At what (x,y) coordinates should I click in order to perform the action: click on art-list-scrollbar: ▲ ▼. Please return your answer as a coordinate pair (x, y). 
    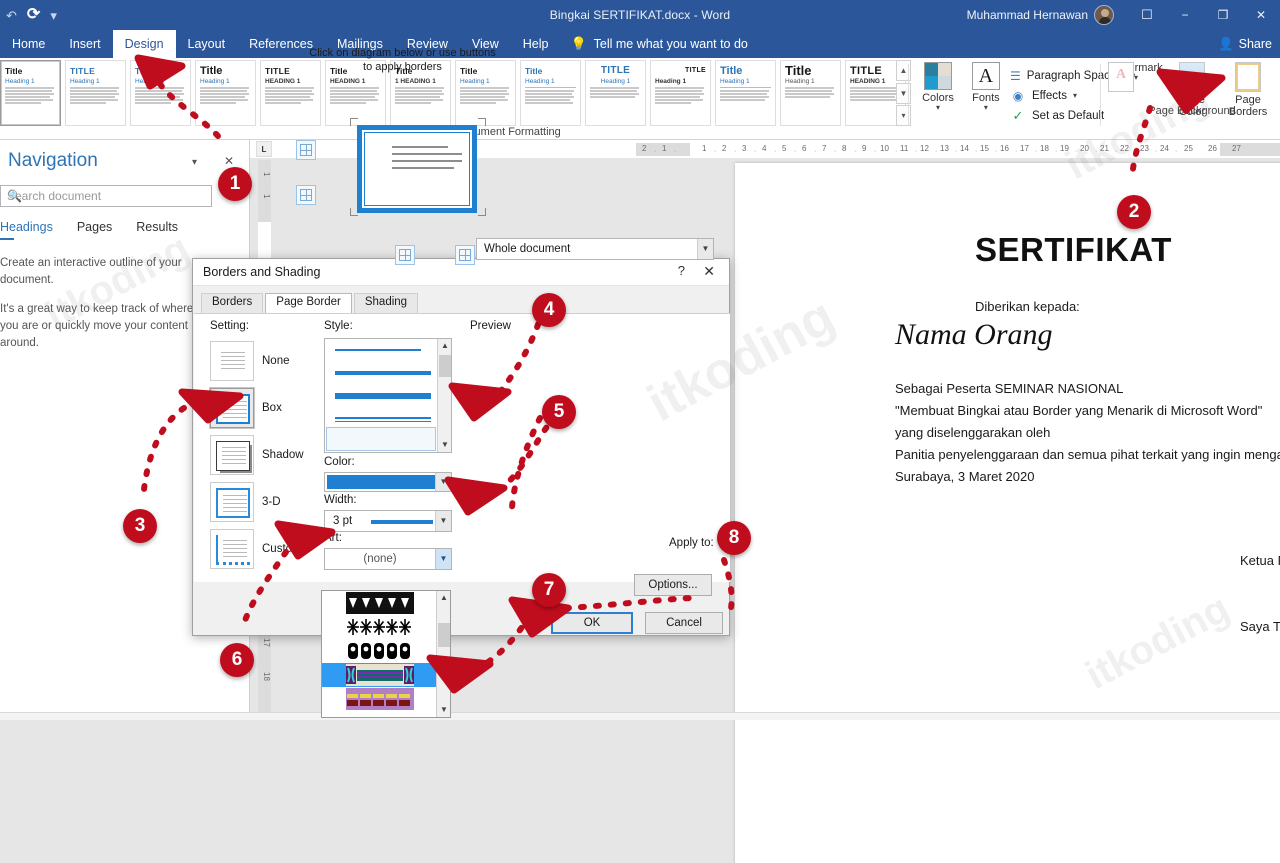
    Looking at the image, I should click on (443, 654).